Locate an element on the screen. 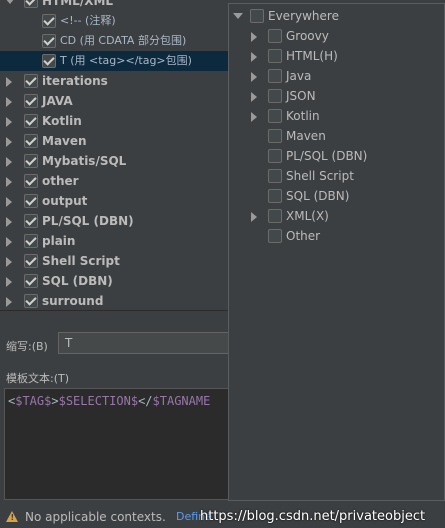  context-item-html-h: HTML(H) is located at coordinates (336, 56).